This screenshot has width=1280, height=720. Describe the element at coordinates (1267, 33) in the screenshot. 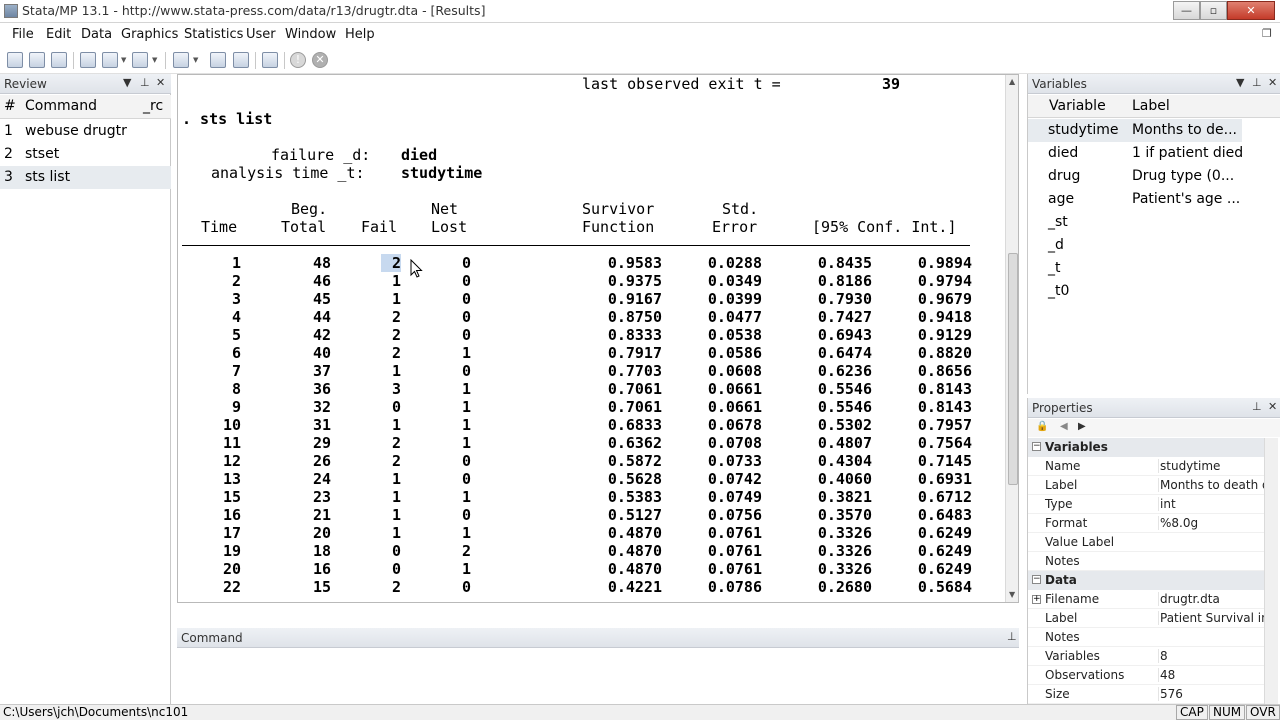

I see `mdi-restore-icon: ❐` at that location.